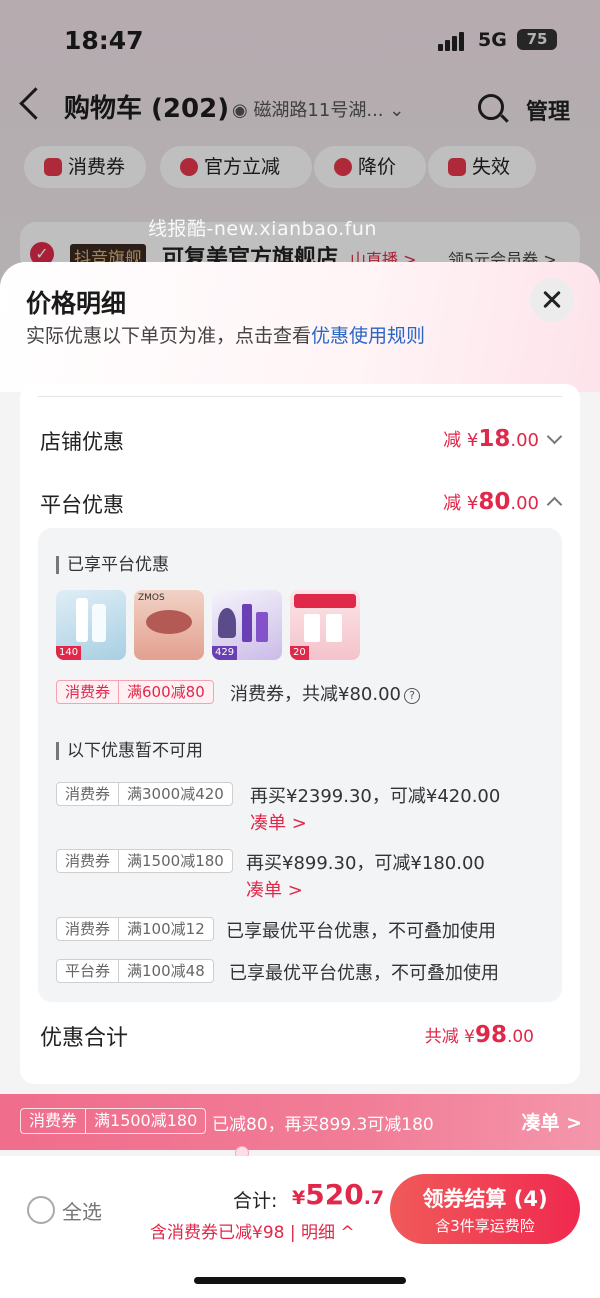 The image size is (600, 1298). I want to click on product-thumbnail: 20, so click(325, 625).